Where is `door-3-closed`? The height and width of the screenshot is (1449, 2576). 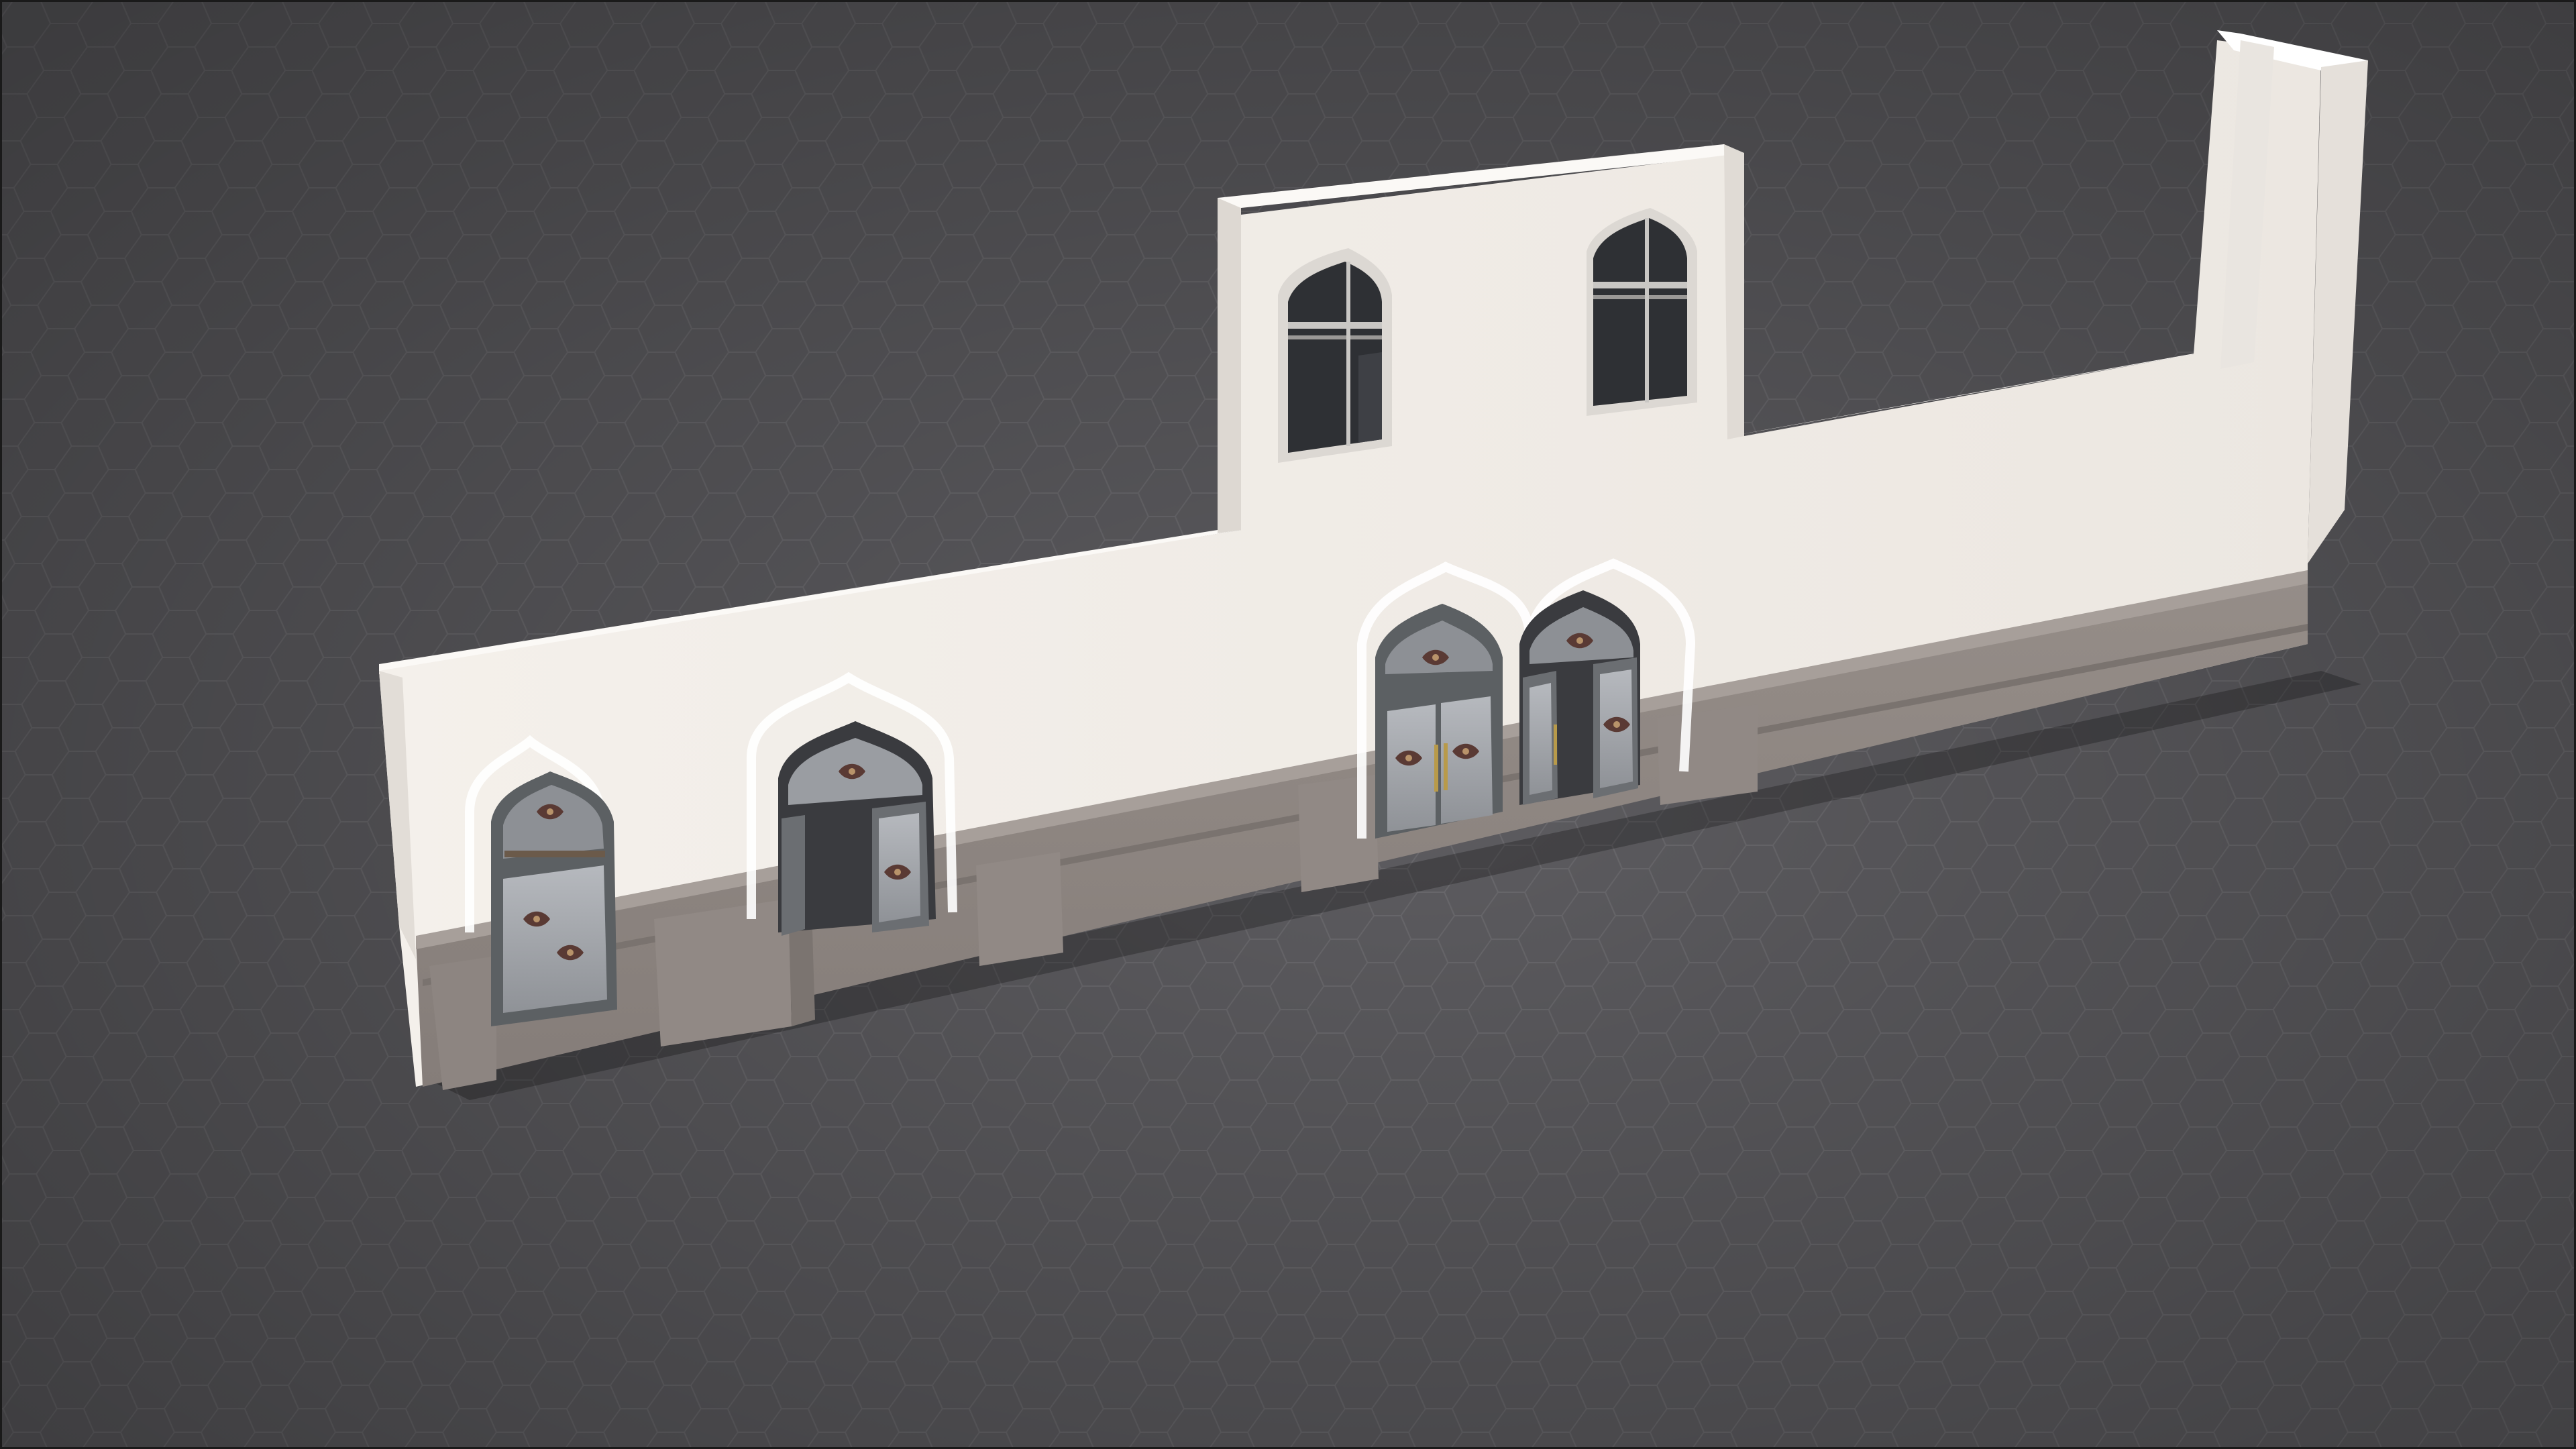 door-3-closed is located at coordinates (1439, 721).